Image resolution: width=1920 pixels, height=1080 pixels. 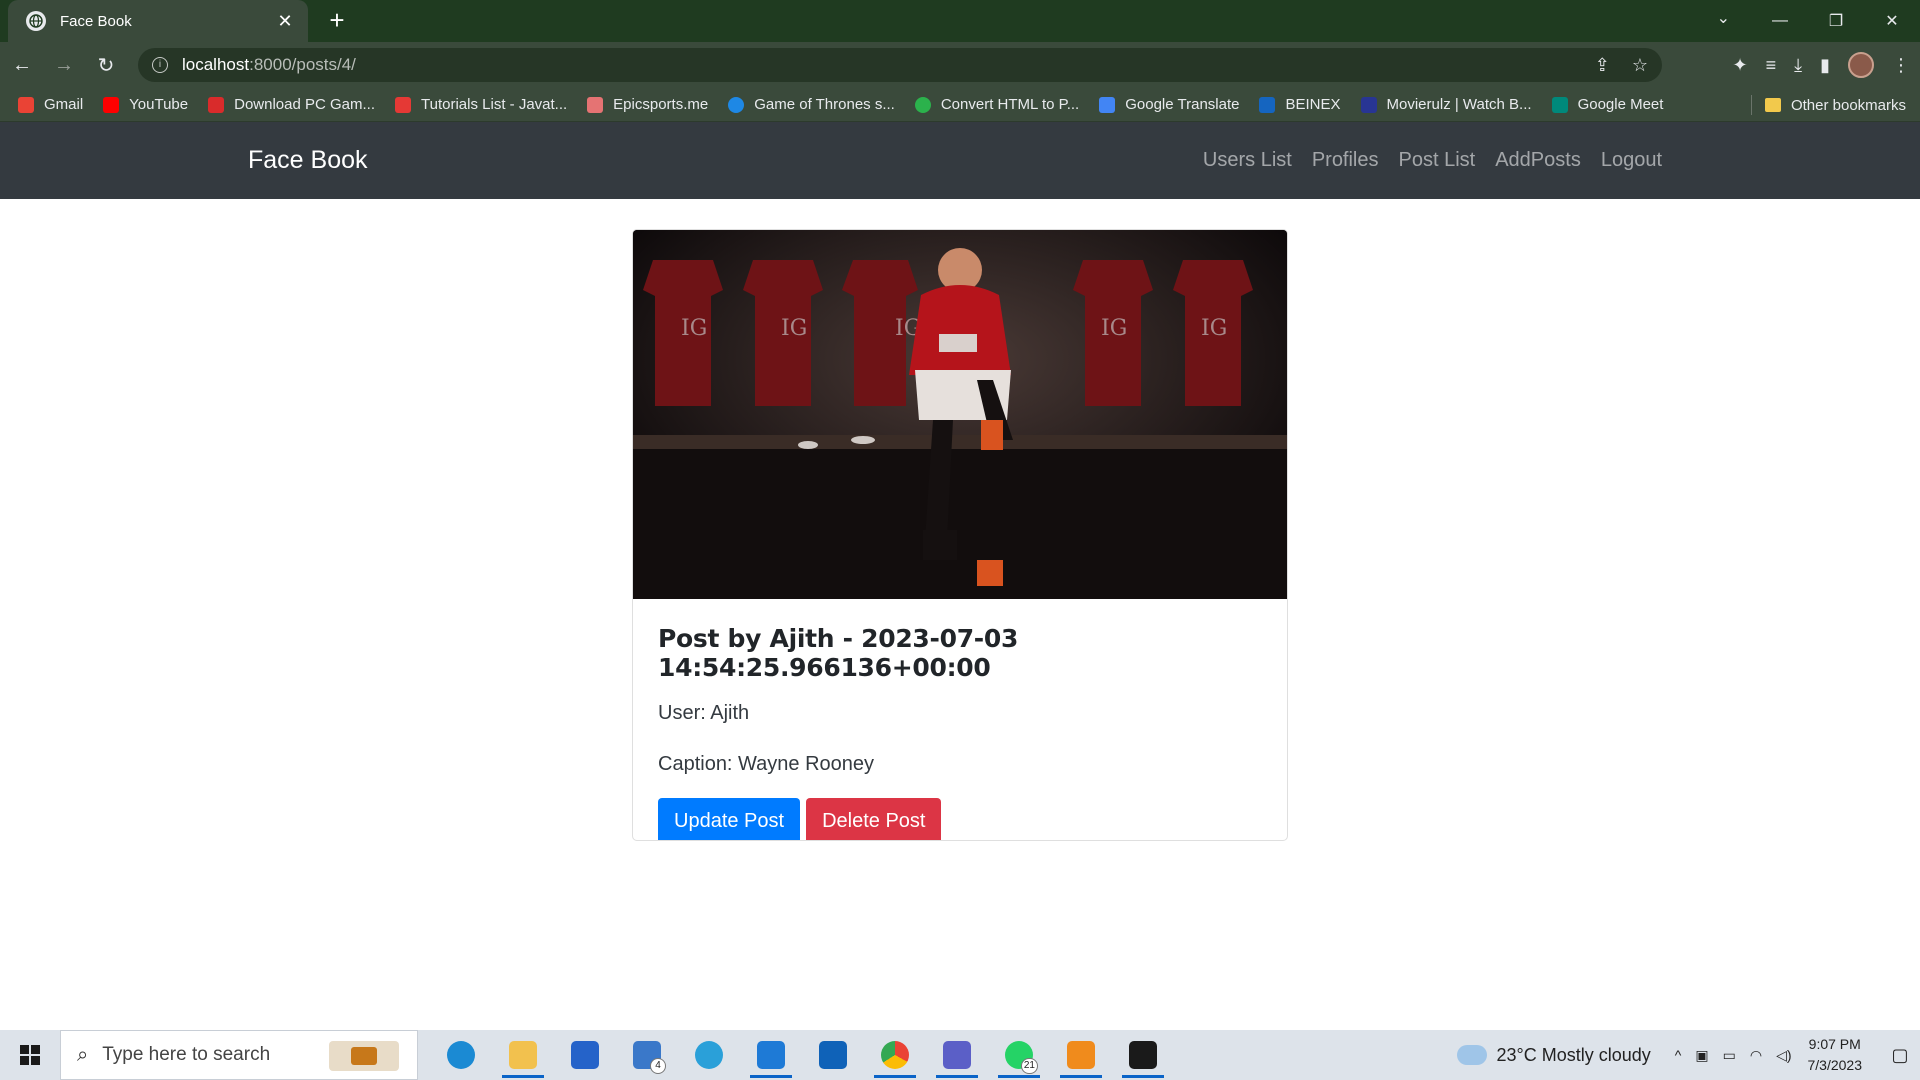 What do you see at coordinates (1437, 160) in the screenshot?
I see `nav-post-list: Post List` at bounding box center [1437, 160].